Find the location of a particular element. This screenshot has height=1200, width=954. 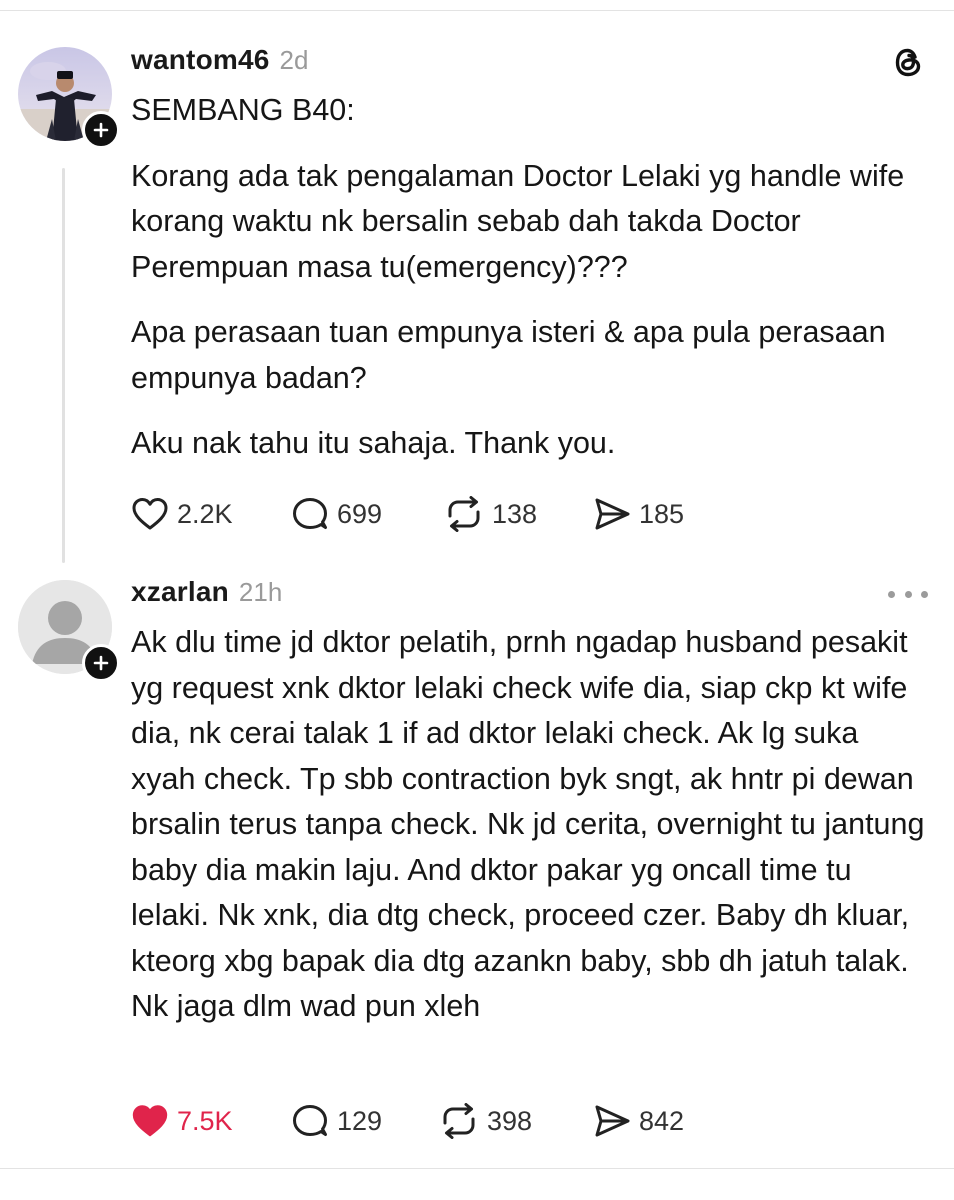

share-count: 185 is located at coordinates (662, 513).